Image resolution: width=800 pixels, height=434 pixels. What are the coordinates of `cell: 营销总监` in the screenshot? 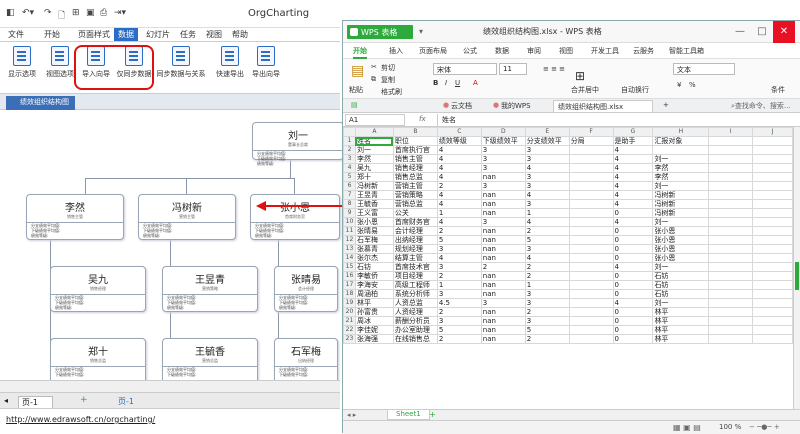 It's located at (415, 204).